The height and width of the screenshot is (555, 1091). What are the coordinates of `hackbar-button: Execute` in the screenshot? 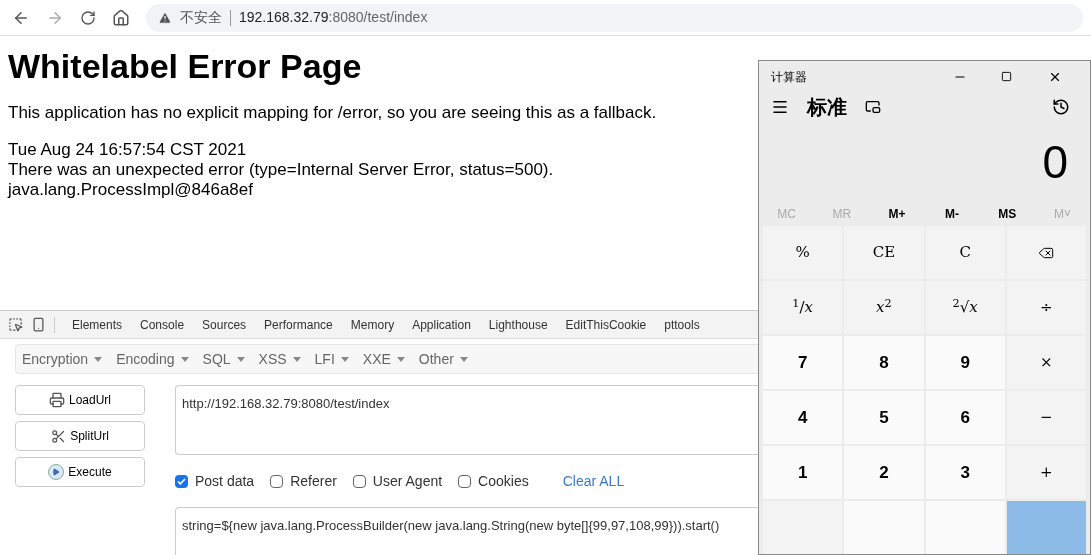 It's located at (80, 472).